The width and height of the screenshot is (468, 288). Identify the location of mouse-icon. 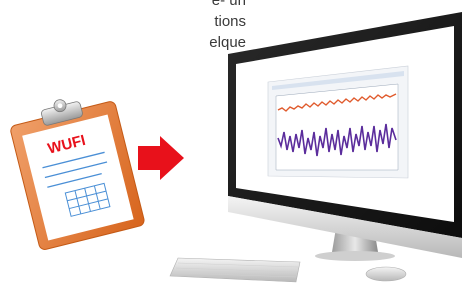
(386, 274).